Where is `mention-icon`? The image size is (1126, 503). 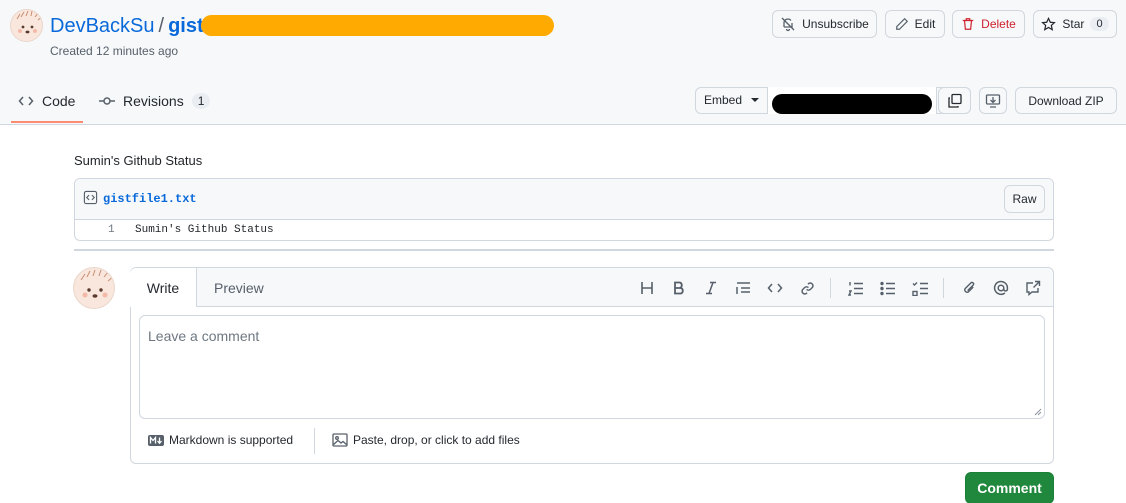
mention-icon is located at coordinates (1001, 288).